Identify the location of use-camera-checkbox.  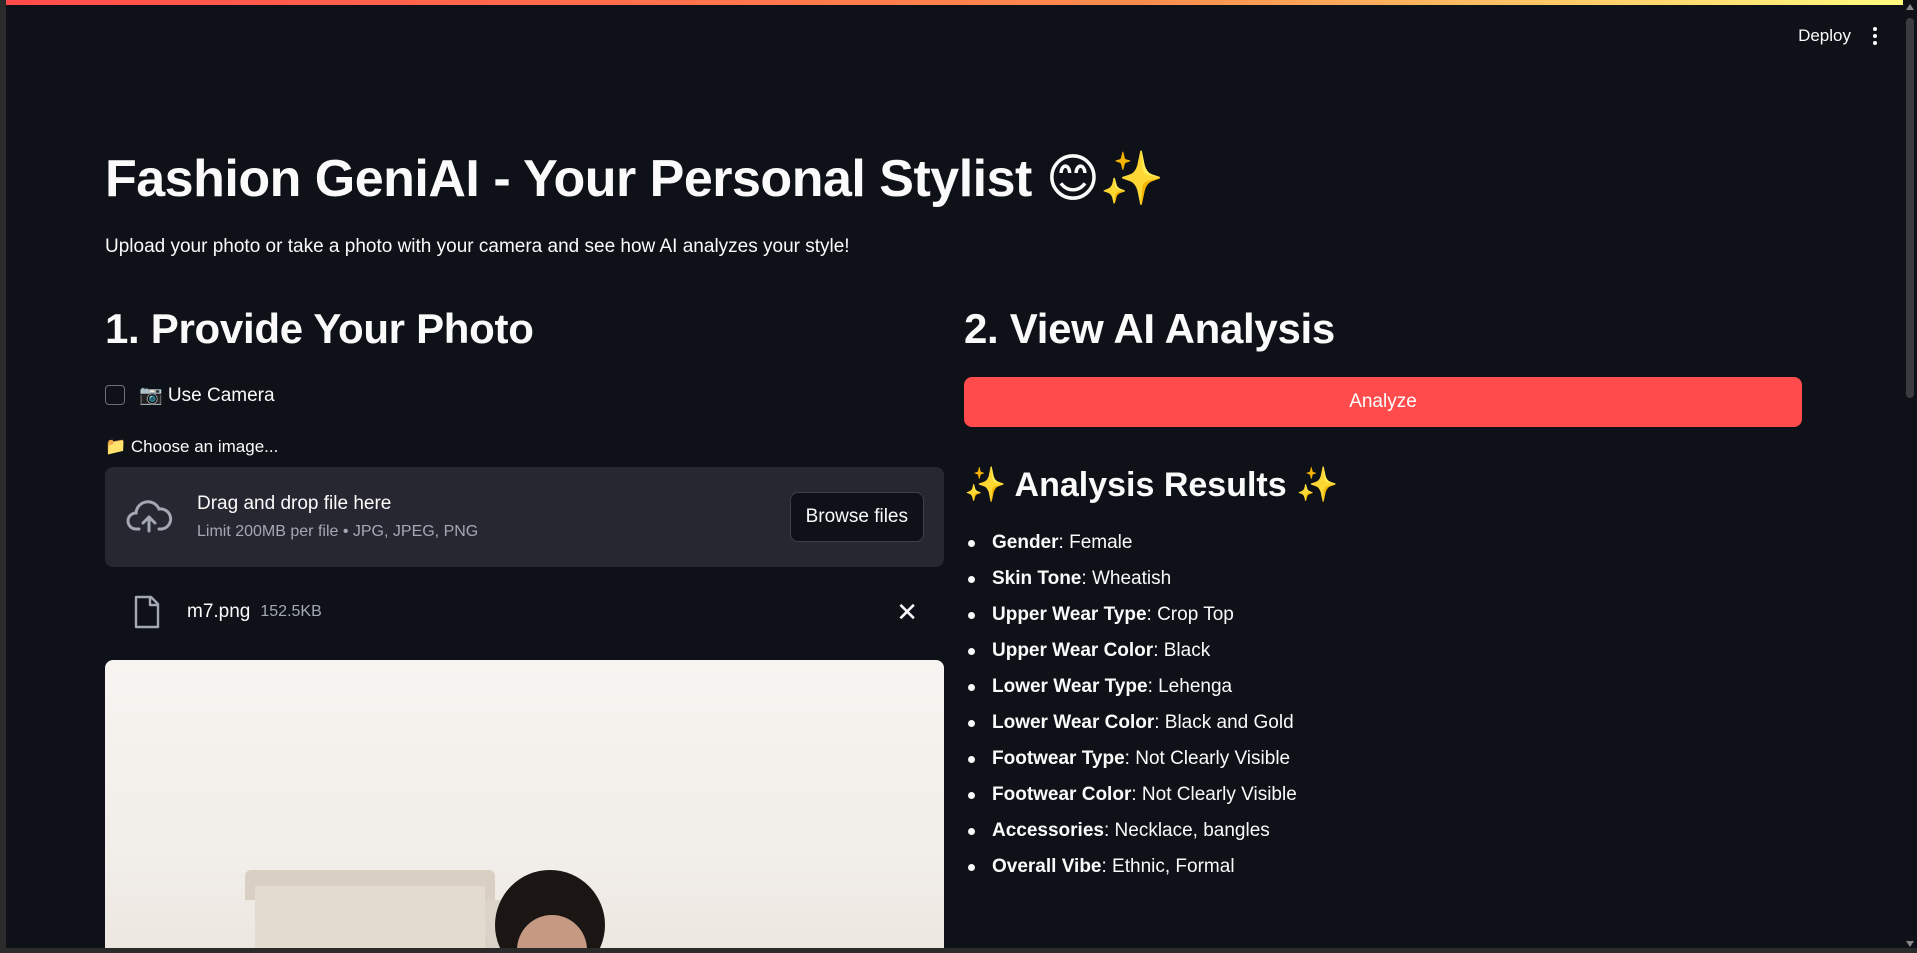
(115, 395).